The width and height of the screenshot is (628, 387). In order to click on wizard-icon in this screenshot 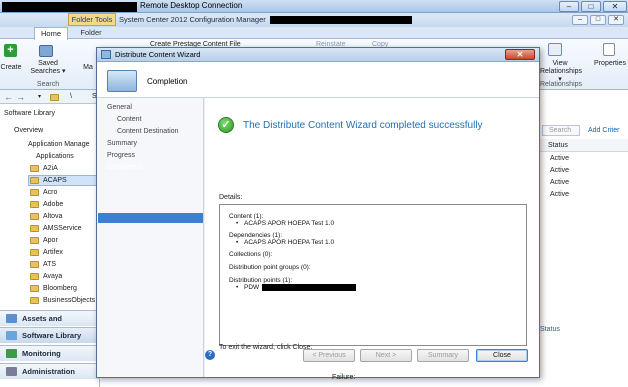, I will do `click(106, 54)`.